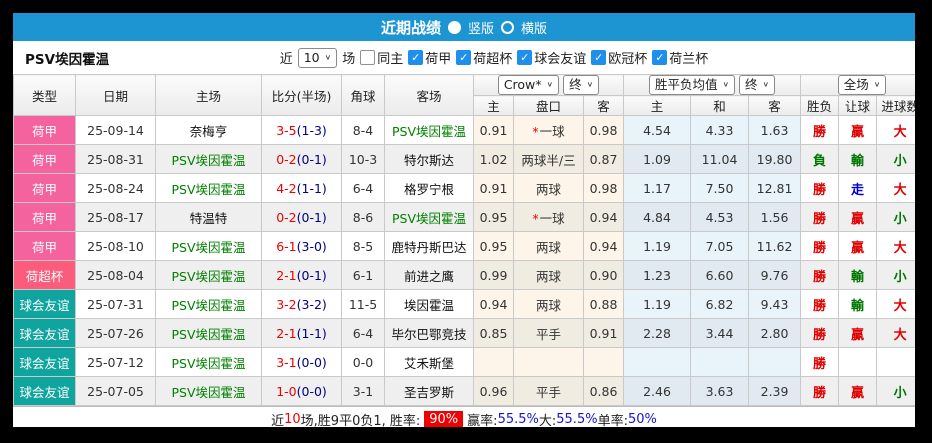 The width and height of the screenshot is (932, 443). What do you see at coordinates (429, 362) in the screenshot?
I see `cell-away-team: 艾禾斯堡` at bounding box center [429, 362].